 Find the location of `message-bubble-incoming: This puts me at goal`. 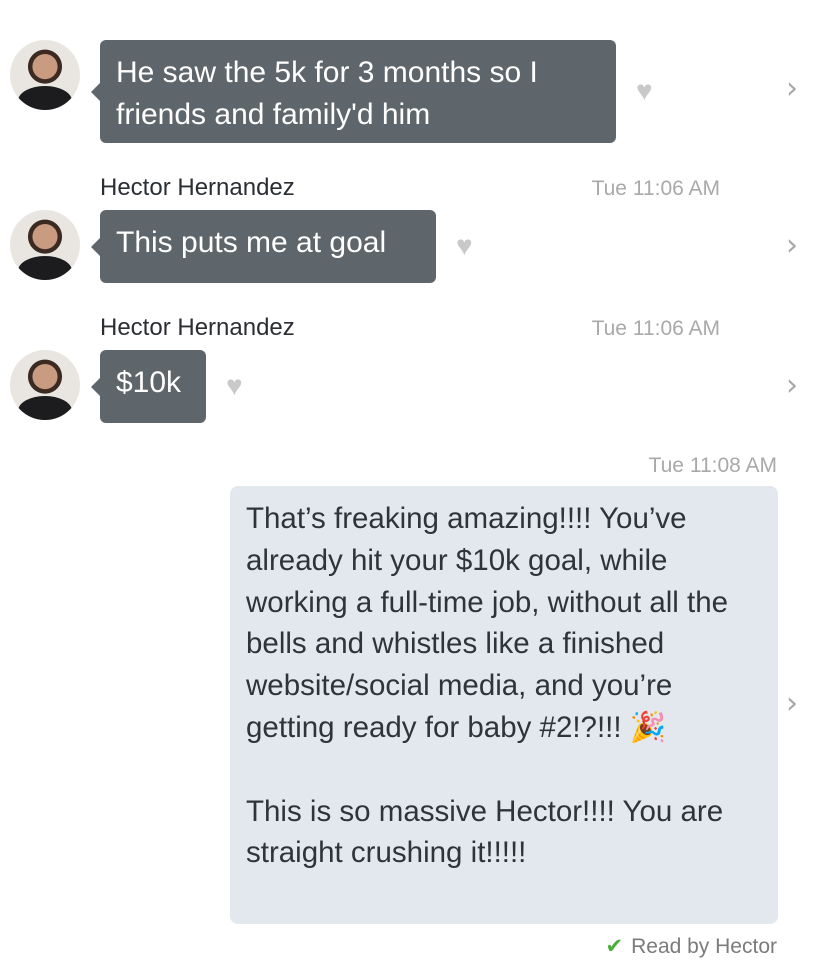

message-bubble-incoming: This puts me at goal is located at coordinates (263, 246).